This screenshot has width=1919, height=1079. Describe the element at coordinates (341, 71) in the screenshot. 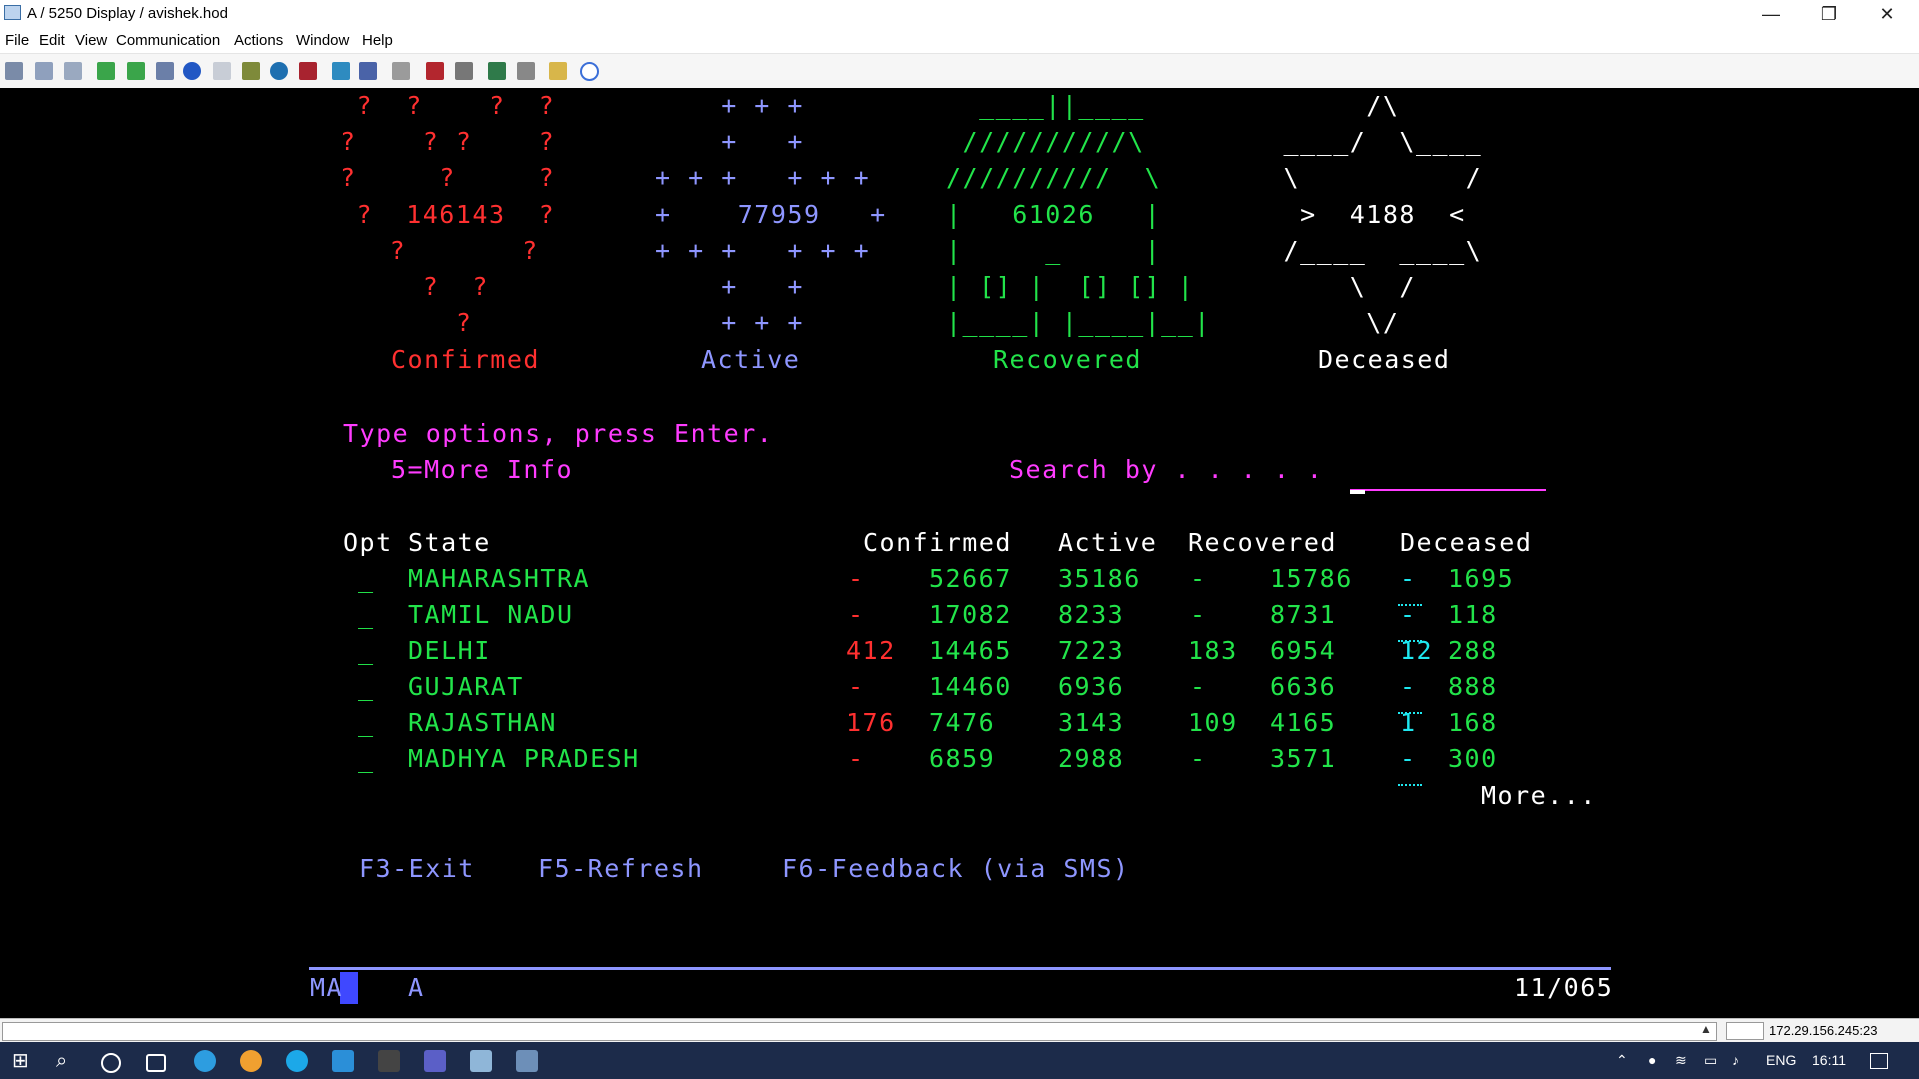

I see `screen-icon` at that location.